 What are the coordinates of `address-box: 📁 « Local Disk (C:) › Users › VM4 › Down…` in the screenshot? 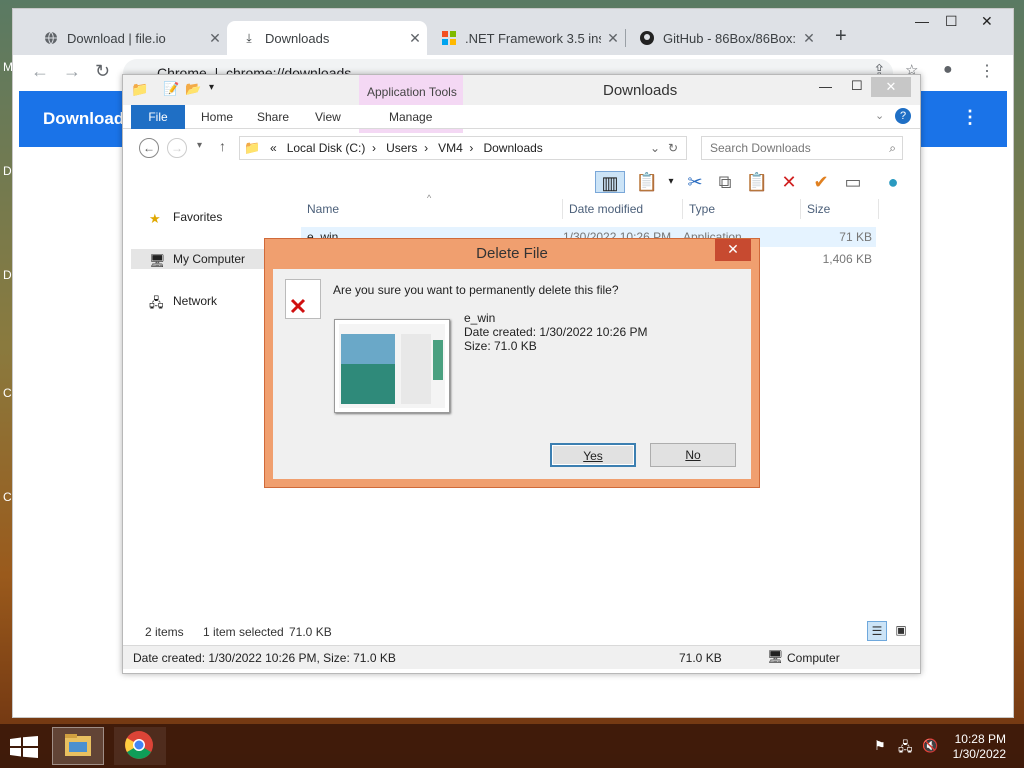 It's located at (463, 148).